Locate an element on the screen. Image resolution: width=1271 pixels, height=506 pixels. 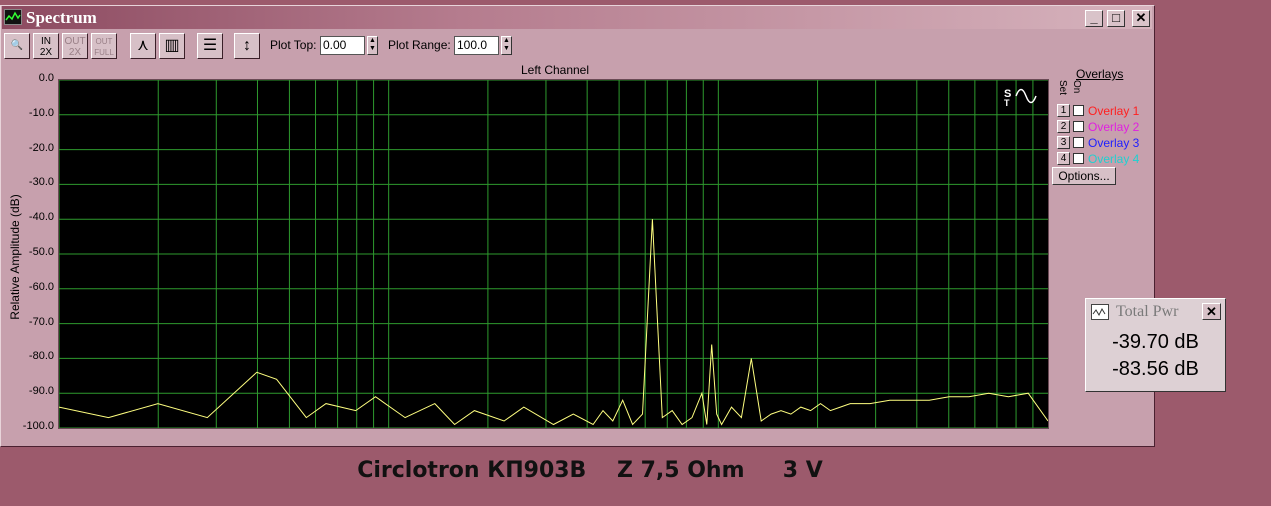
total-power-close-button: ✕ is located at coordinates (1211, 311).